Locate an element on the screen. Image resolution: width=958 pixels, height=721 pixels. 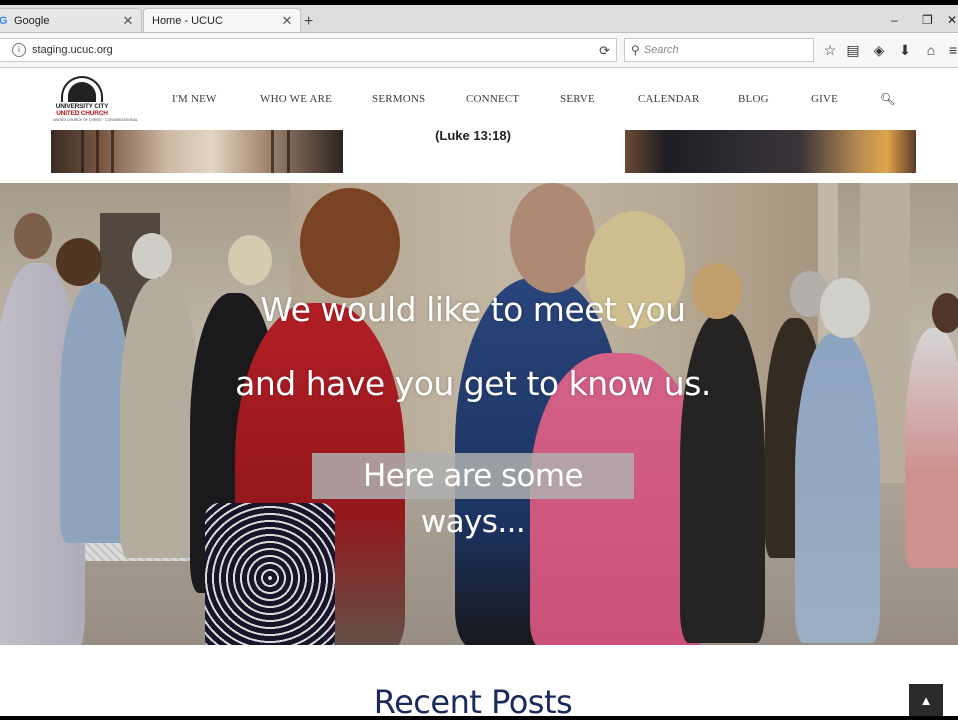
bottom-edge is located at coordinates (479, 718).